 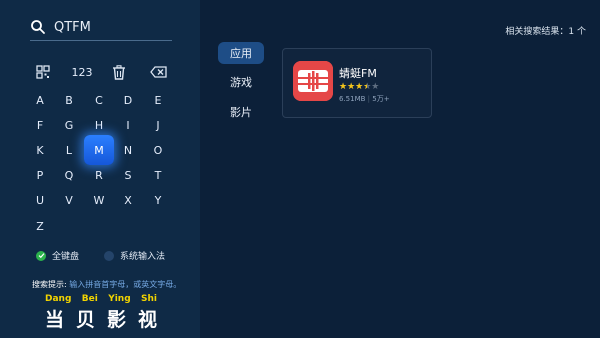 I want to click on qr-code-button, so click(x=43, y=72).